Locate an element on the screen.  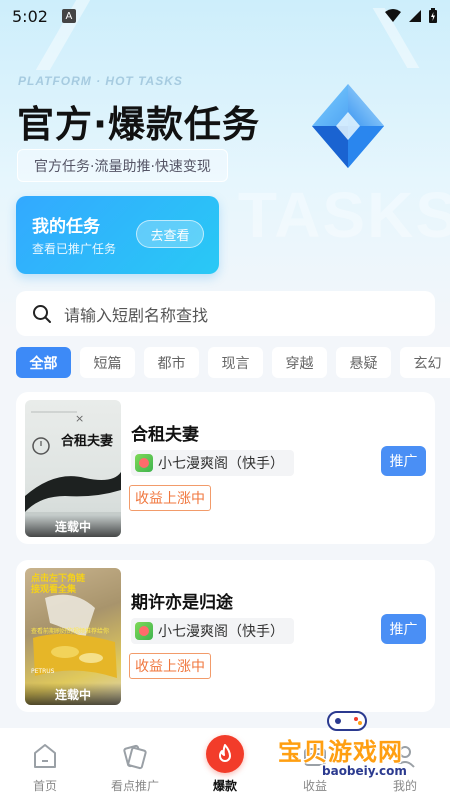
page-title: 官方·爆款任务 is located at coordinates (139, 124).